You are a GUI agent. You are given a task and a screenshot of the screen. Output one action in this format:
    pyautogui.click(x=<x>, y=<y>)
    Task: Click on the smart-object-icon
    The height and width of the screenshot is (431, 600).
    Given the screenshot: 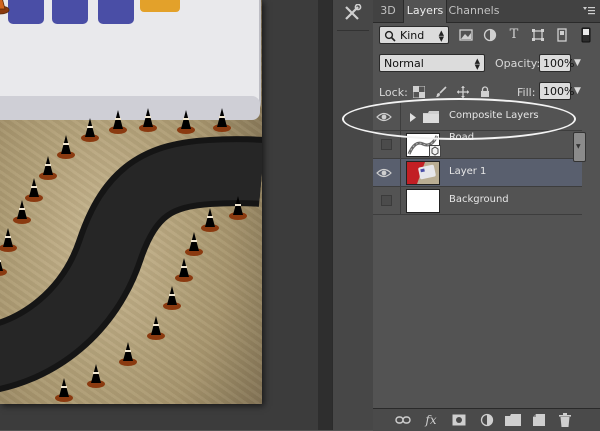 What is the action you would take?
    pyautogui.click(x=435, y=151)
    